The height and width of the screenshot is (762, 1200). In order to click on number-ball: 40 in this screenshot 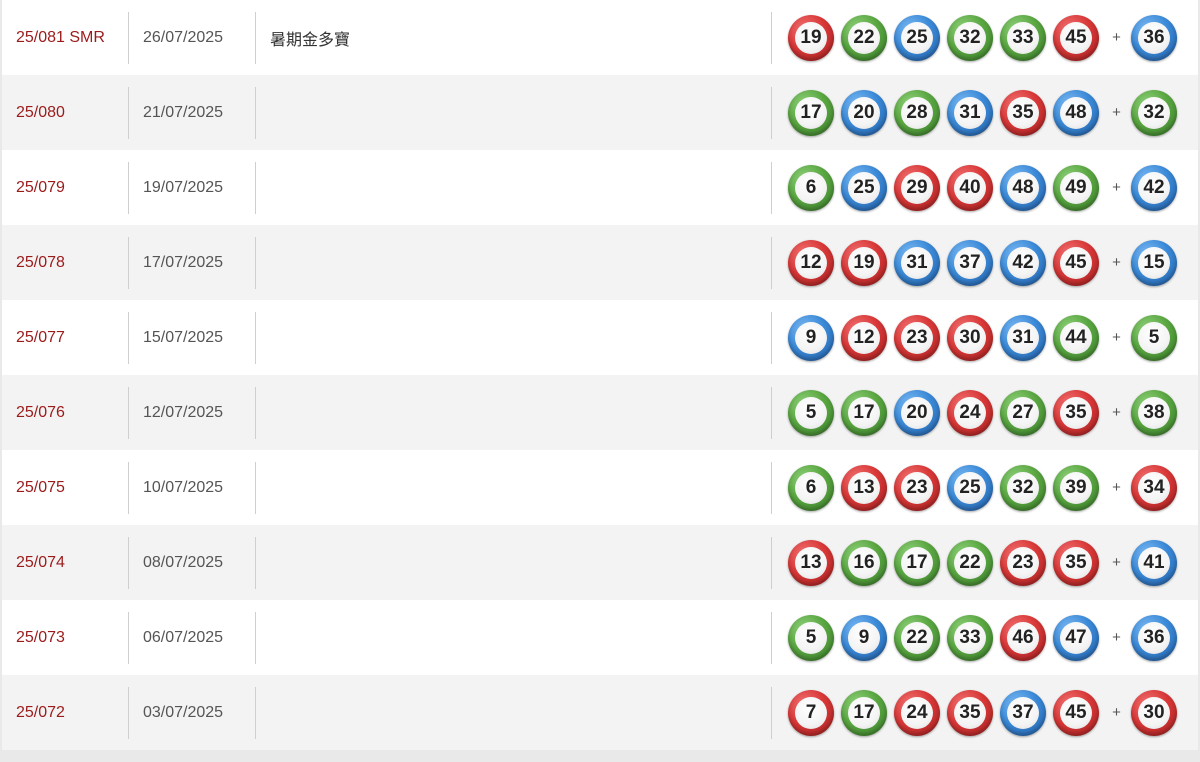, I will do `click(970, 187)`.